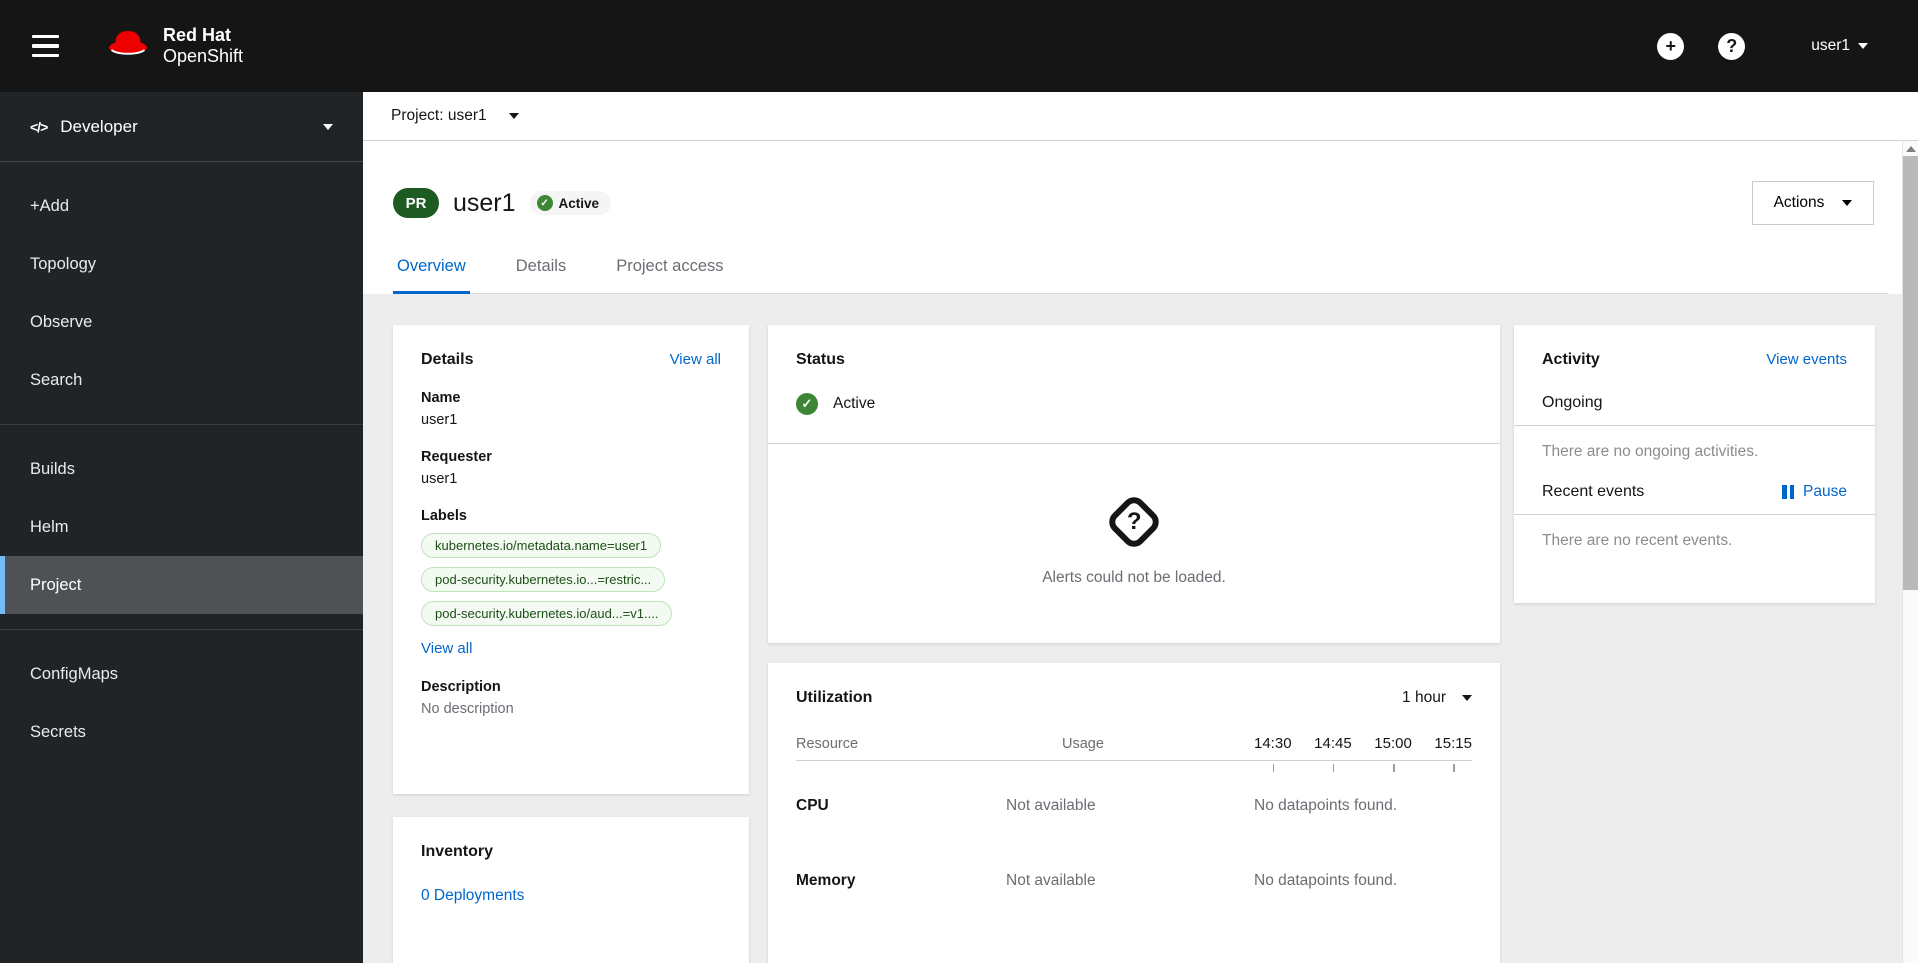 This screenshot has width=1918, height=963. Describe the element at coordinates (439, 116) in the screenshot. I see `project-selector-label: Project: user1` at that location.